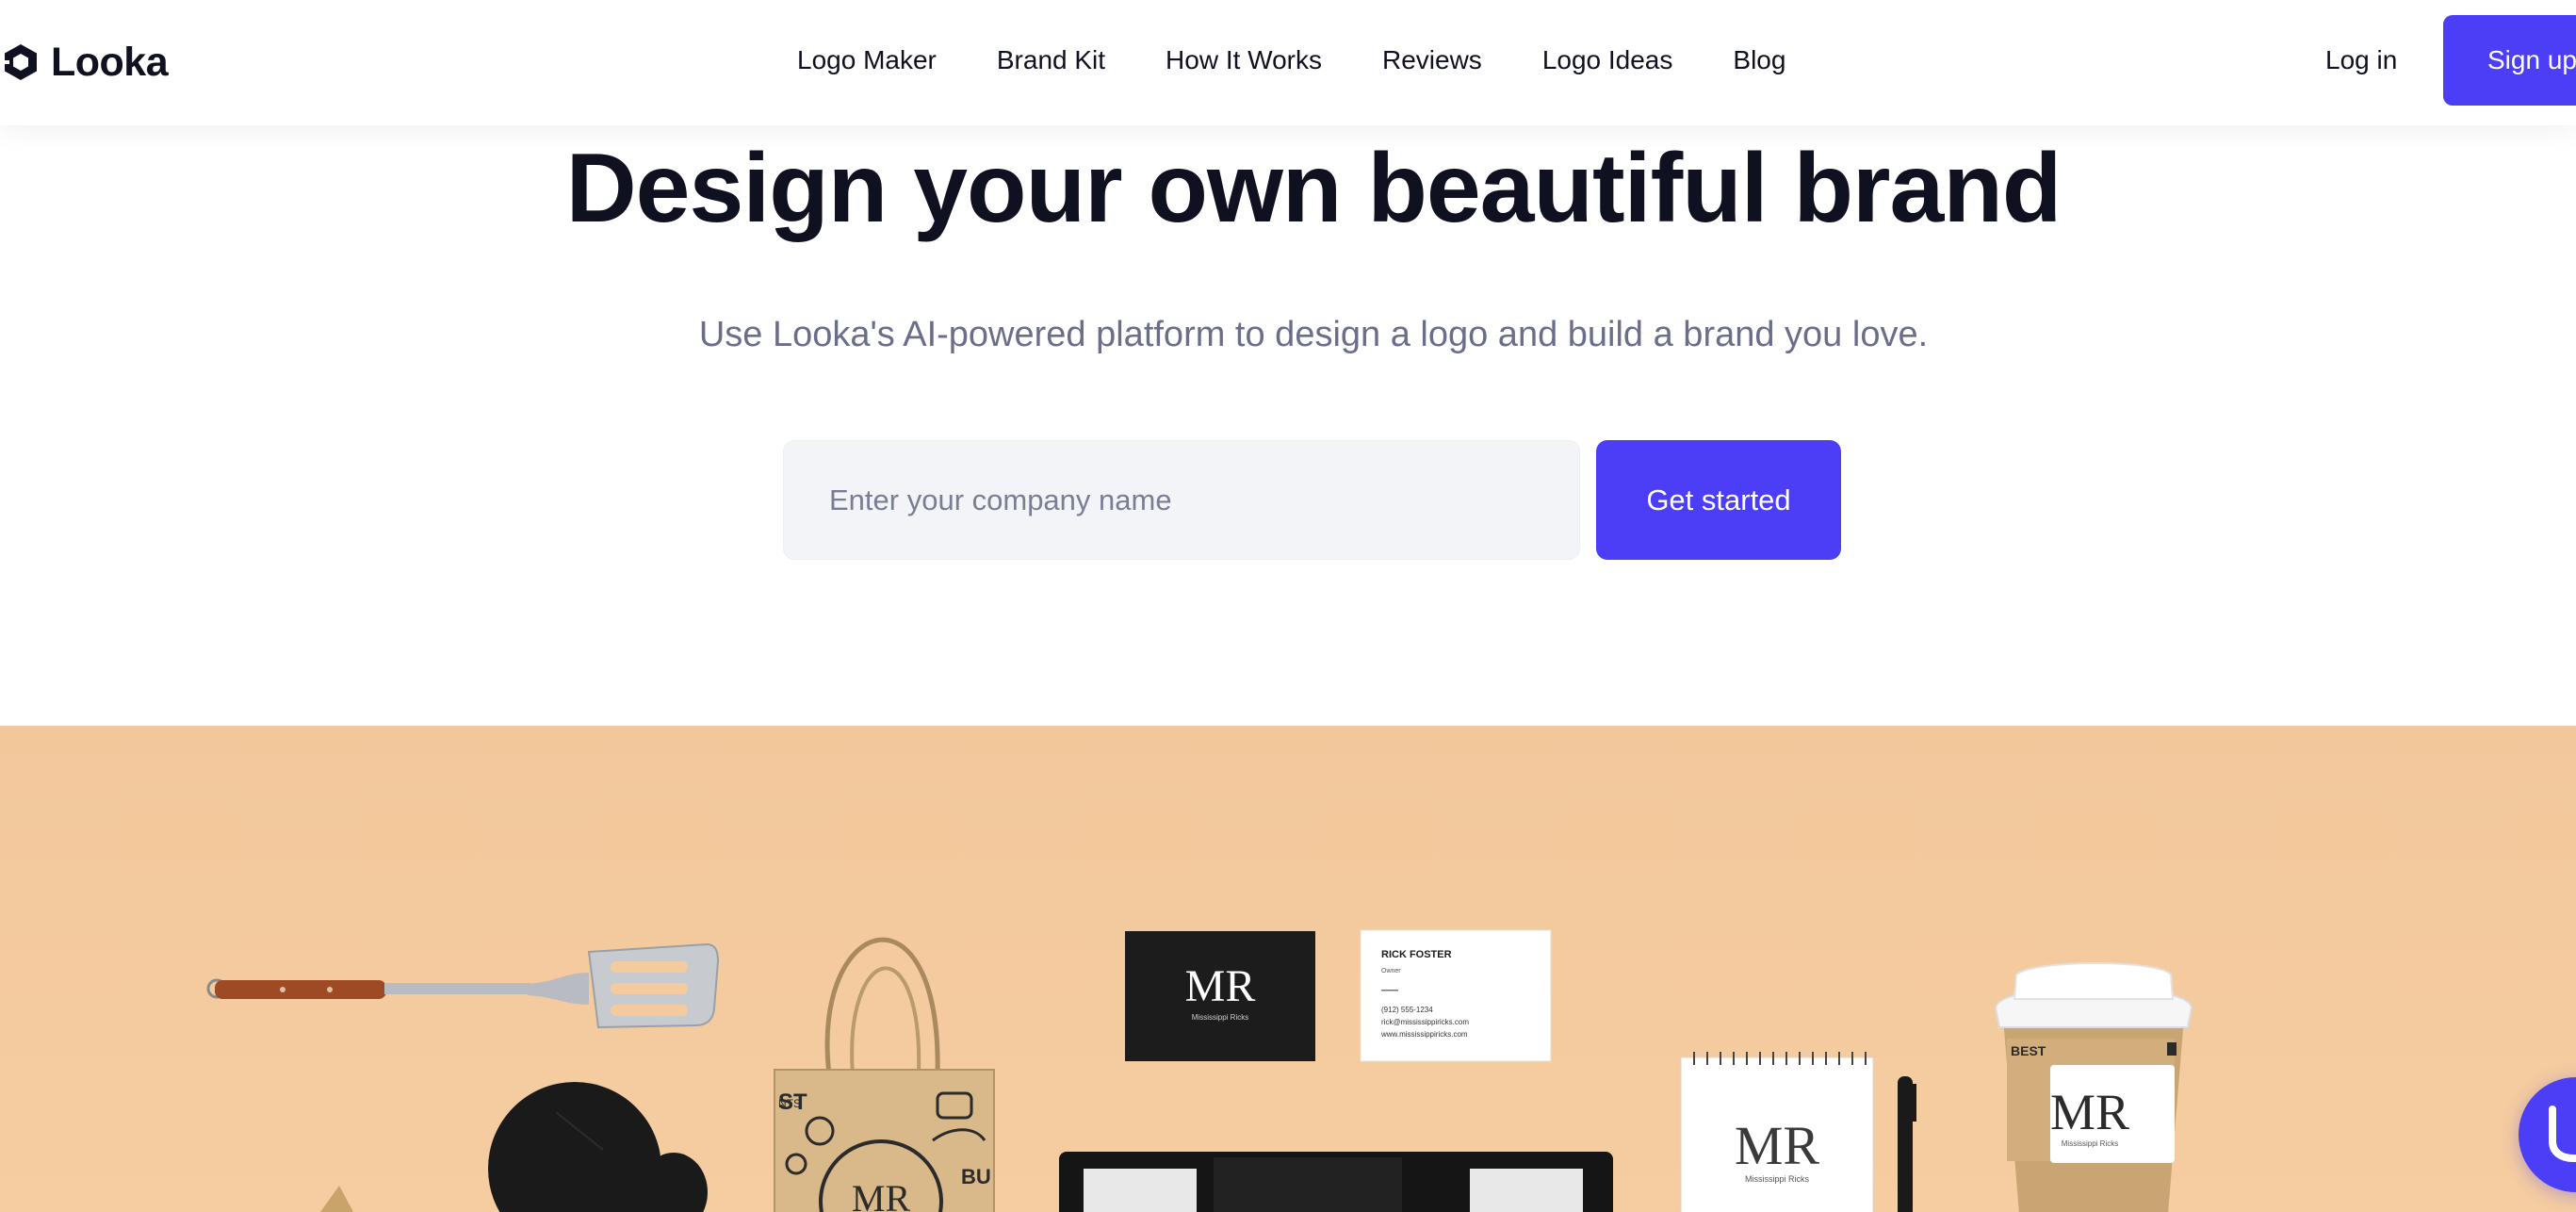 The height and width of the screenshot is (1212, 2576). What do you see at coordinates (1607, 60) in the screenshot?
I see `nav-logo-ideas: Logo Ideas` at bounding box center [1607, 60].